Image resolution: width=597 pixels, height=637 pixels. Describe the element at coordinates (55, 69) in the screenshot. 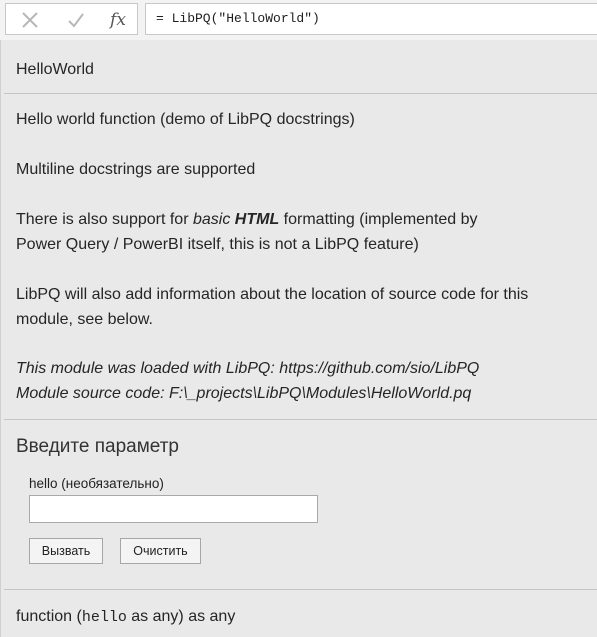

I see `function-name: HelloWorld` at that location.